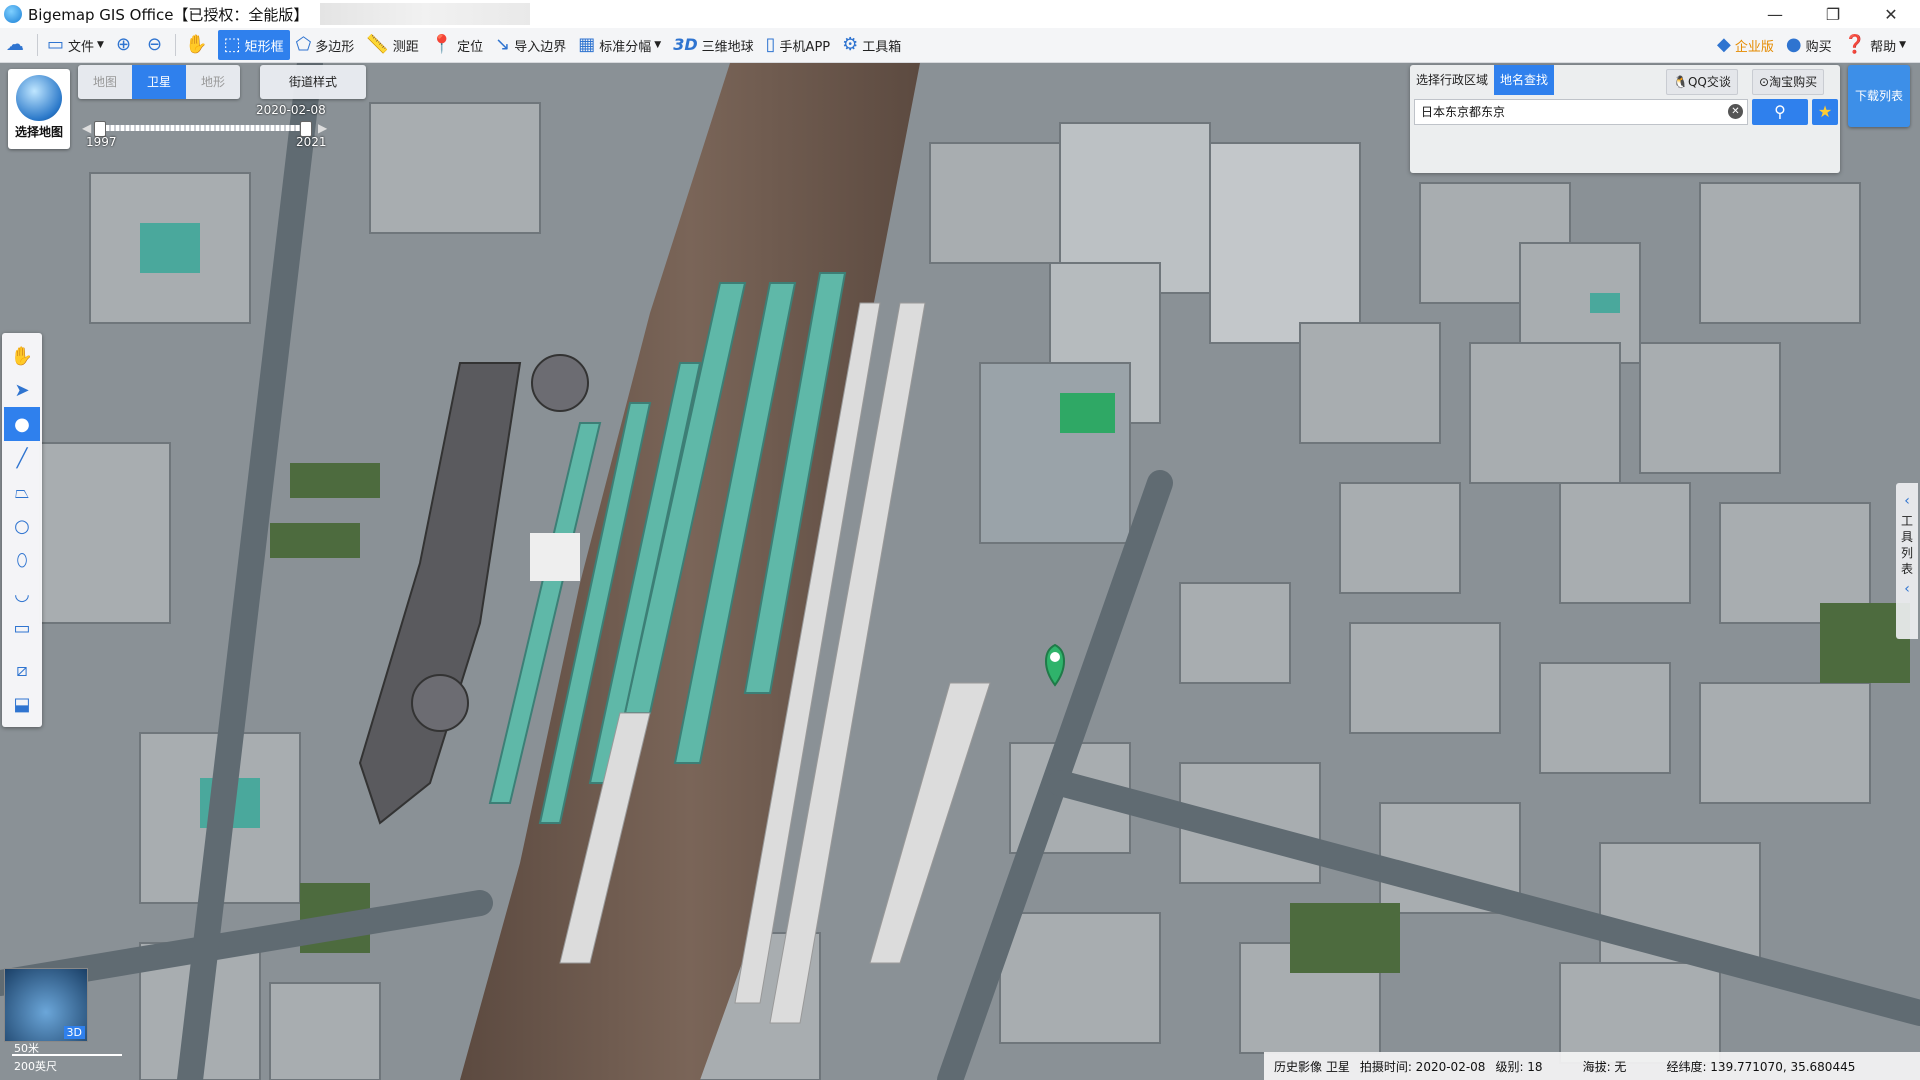  Describe the element at coordinates (1818, 47) in the screenshot. I see `buy-label: 购买` at that location.